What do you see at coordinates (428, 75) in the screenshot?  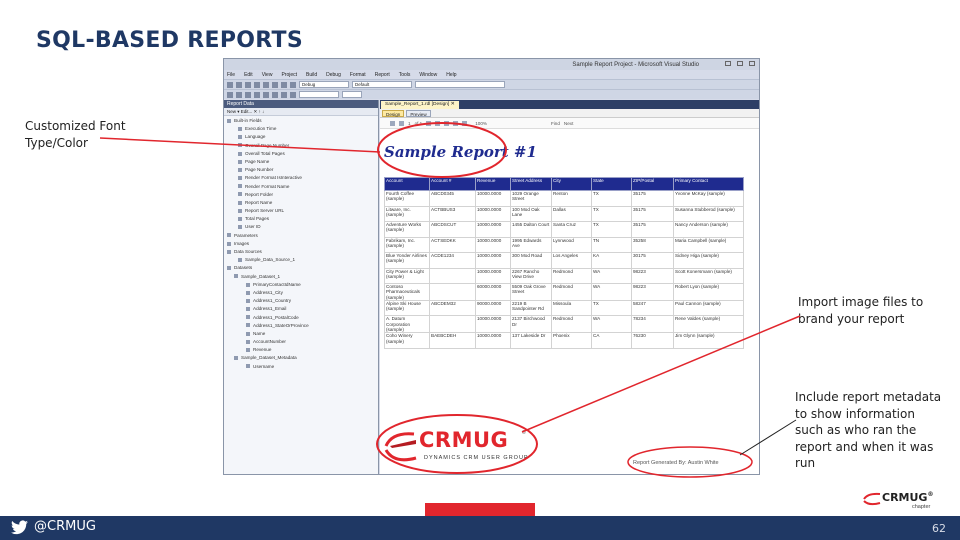 I see `menu-window: Window` at bounding box center [428, 75].